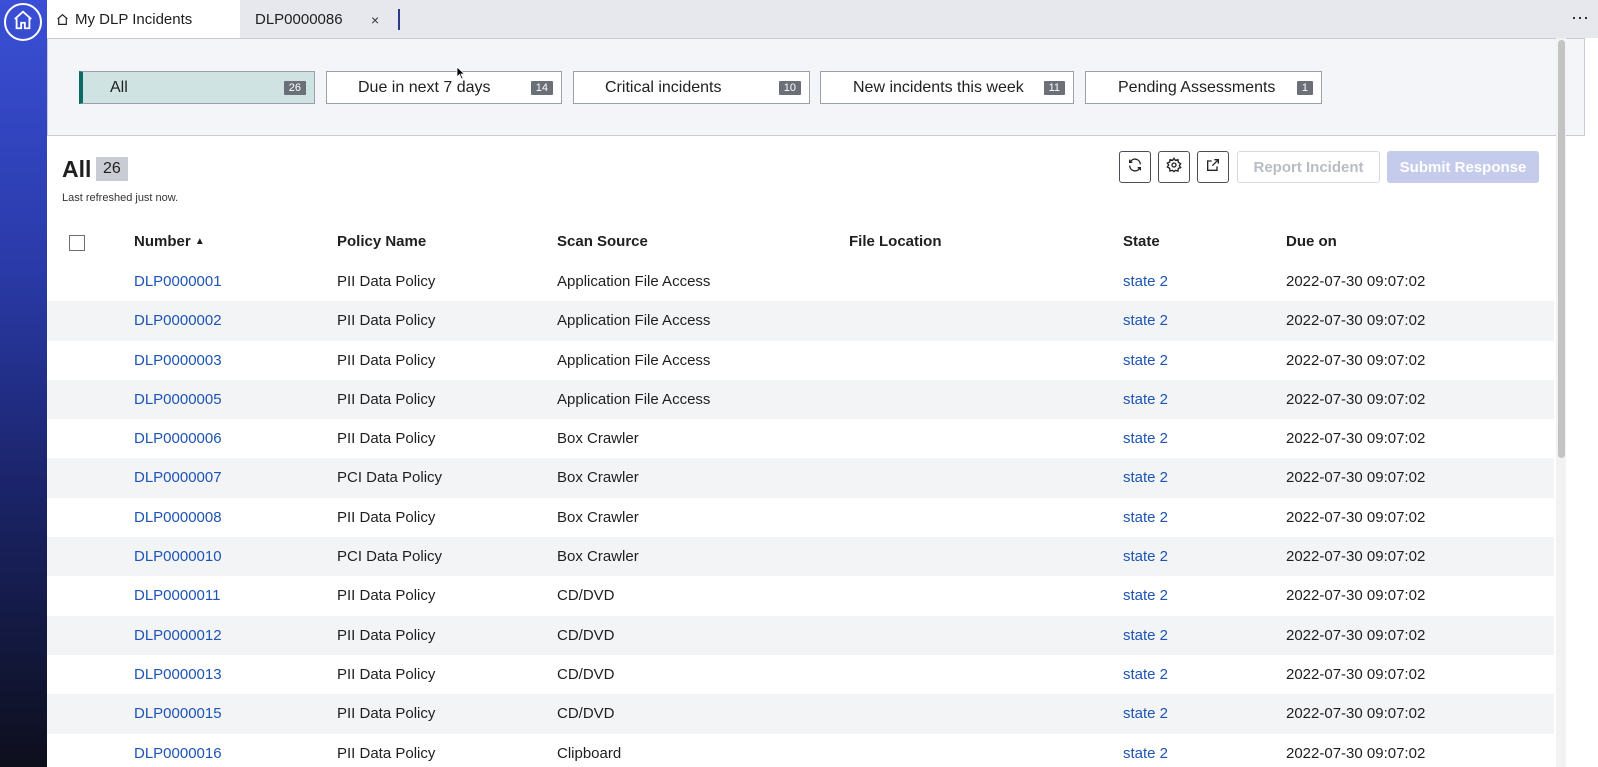 Image resolution: width=1598 pixels, height=767 pixels. What do you see at coordinates (1561, 249) in the screenshot?
I see `scrollbar-thumb` at bounding box center [1561, 249].